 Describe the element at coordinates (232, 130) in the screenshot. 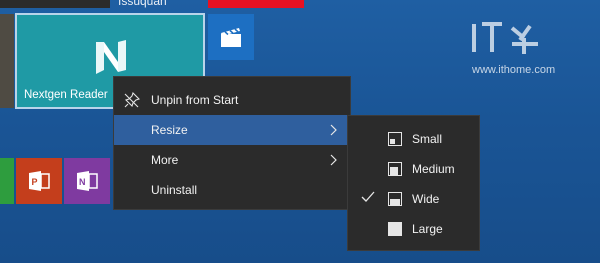

I see `menu-item-resize: Resize` at that location.